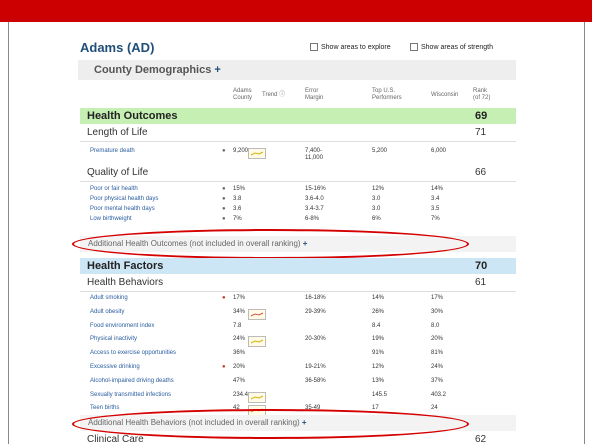 This screenshot has width=592, height=448. Describe the element at coordinates (378, 298) in the screenshot. I see `top-performer-value: 14%` at that location.